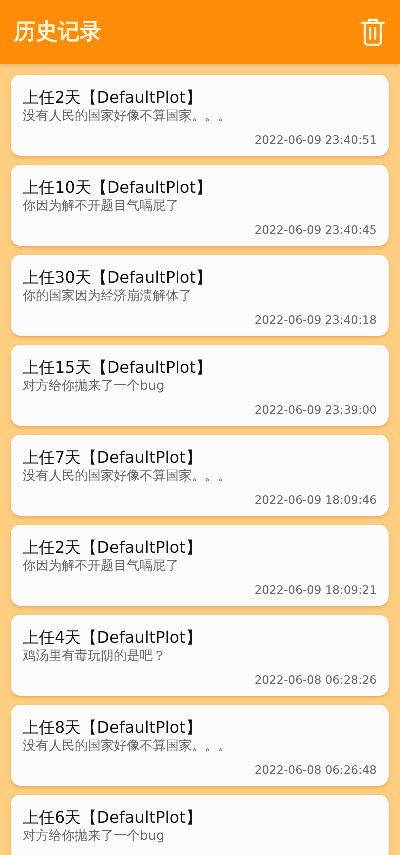  I want to click on record-title: 上任8天【DefaultPlot】, so click(113, 728).